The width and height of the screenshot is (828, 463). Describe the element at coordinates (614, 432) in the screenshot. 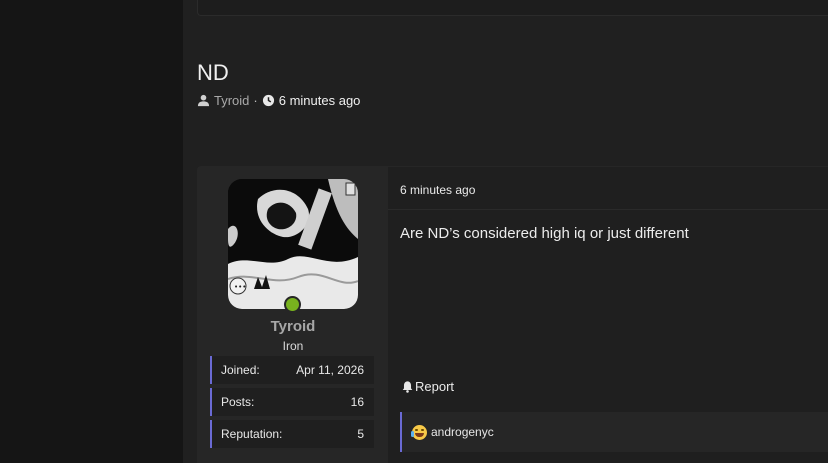

I see `reactions-bar: androgenyc` at that location.